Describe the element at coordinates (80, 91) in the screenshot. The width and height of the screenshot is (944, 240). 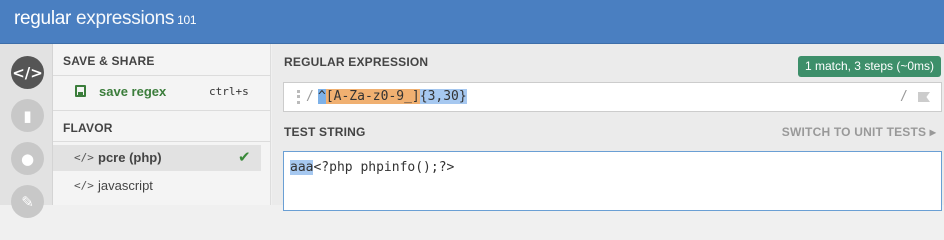
I see `floppy-disk-icon` at that location.